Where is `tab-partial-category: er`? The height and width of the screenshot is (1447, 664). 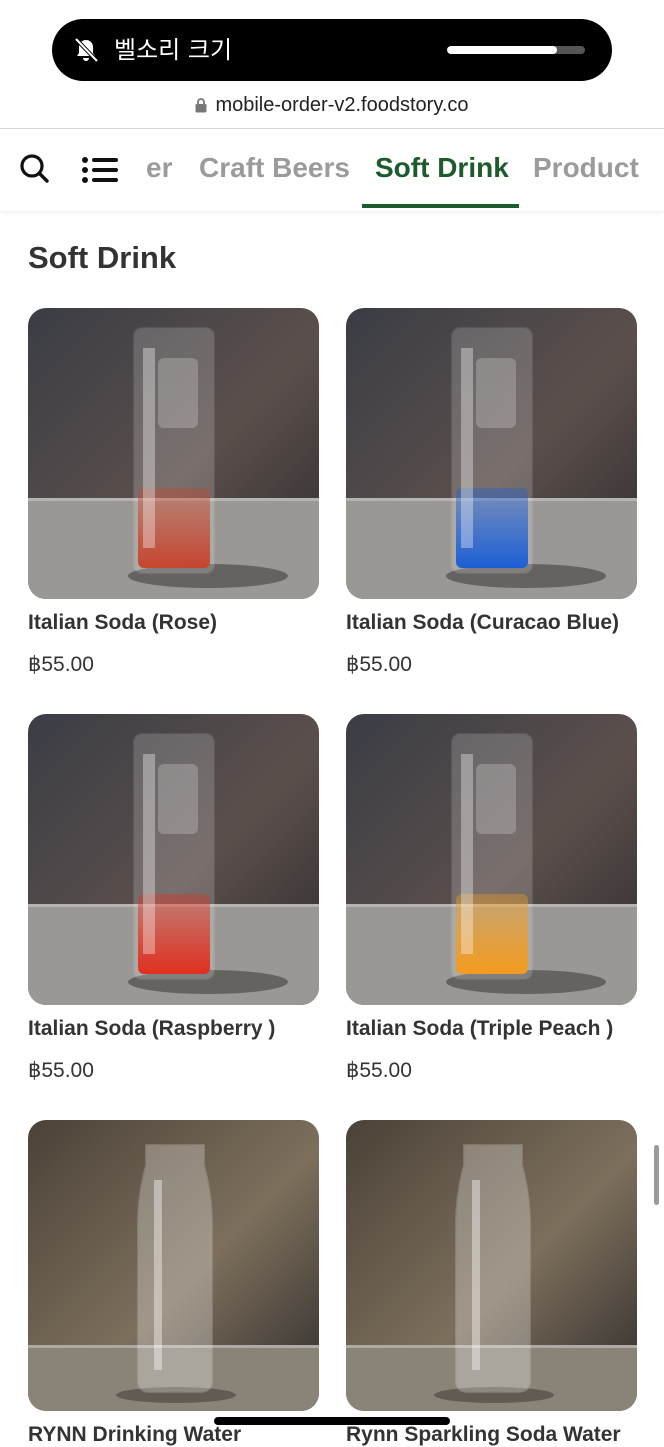
tab-partial-category: er is located at coordinates (159, 170).